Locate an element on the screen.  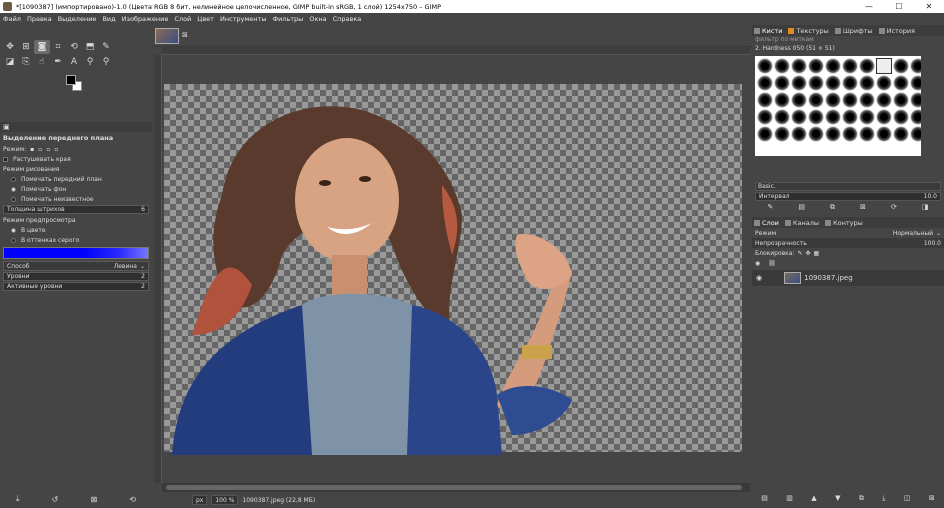
color-swatches is located at coordinates (77, 84).